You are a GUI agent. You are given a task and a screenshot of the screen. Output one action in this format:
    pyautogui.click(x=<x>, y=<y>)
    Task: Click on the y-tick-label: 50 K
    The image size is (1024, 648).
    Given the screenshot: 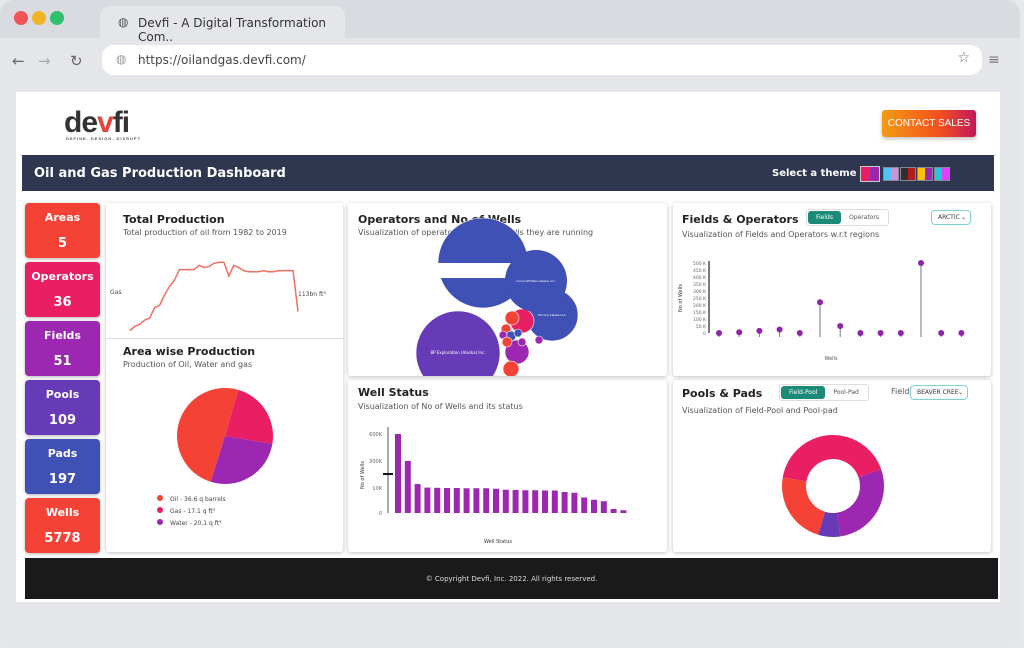 What is the action you would take?
    pyautogui.click(x=701, y=327)
    